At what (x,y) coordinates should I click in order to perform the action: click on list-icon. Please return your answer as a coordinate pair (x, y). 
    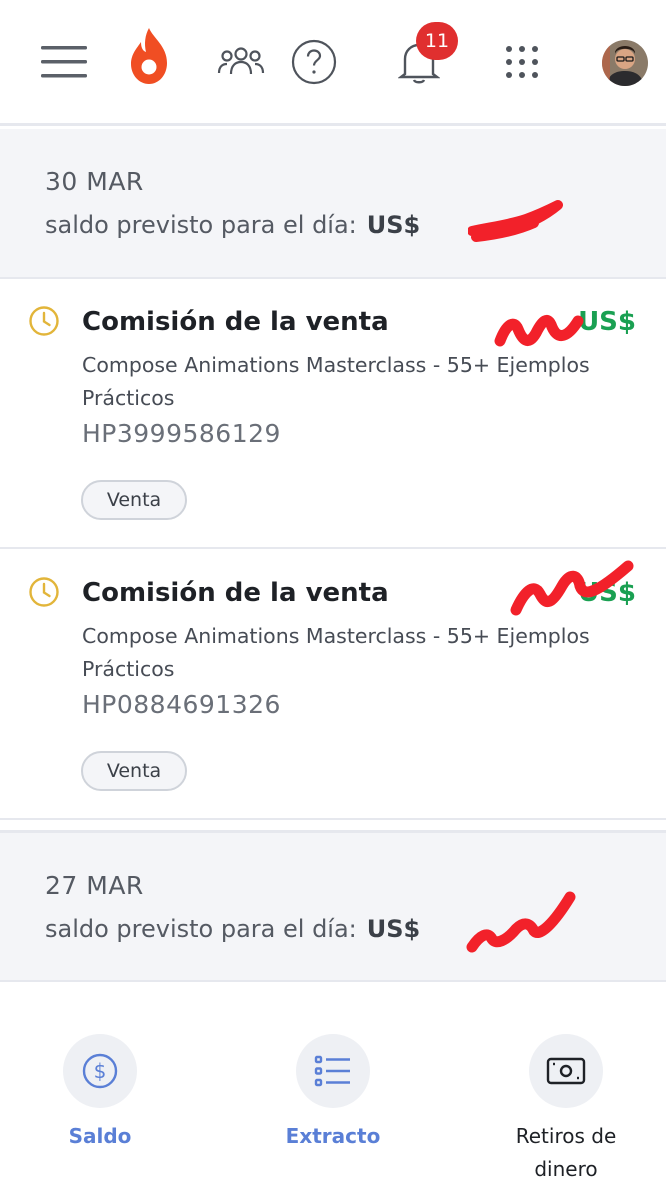
    Looking at the image, I should click on (332, 1071).